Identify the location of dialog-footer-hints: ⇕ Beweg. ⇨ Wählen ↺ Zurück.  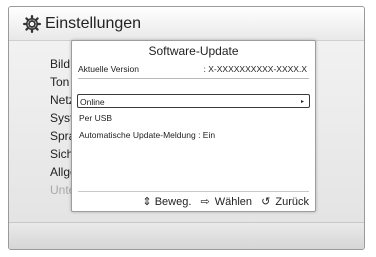
(225, 202).